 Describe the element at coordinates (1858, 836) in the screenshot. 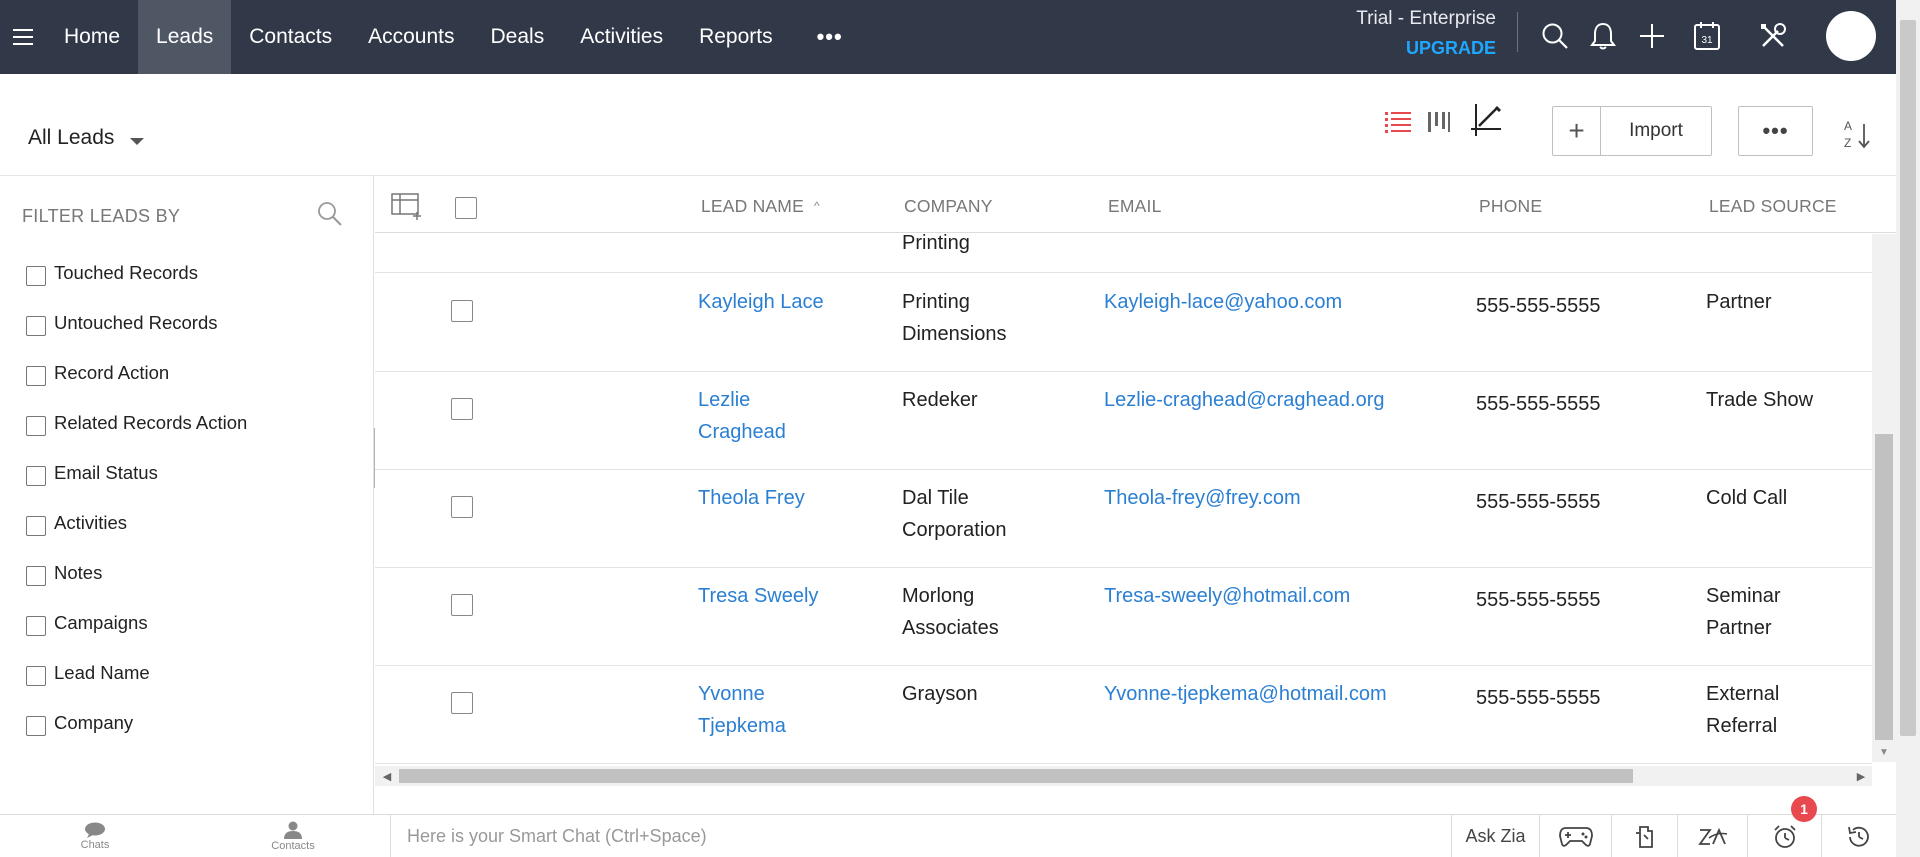

I see `recent-history-icon` at that location.